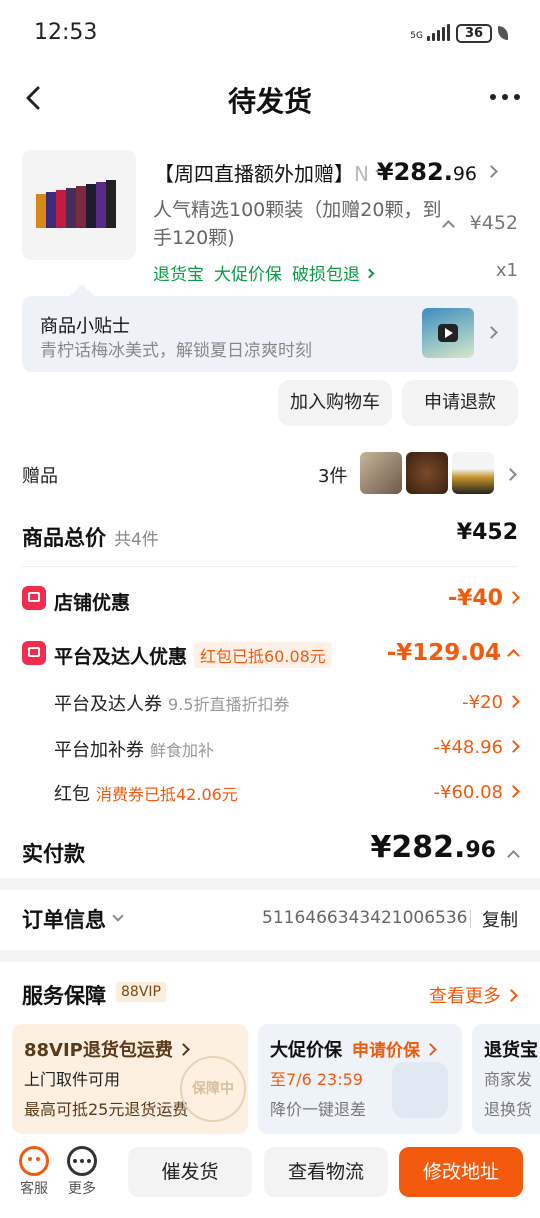 The height and width of the screenshot is (1218, 540). What do you see at coordinates (511, 1050) in the screenshot?
I see `card-title: 退货宝` at bounding box center [511, 1050].